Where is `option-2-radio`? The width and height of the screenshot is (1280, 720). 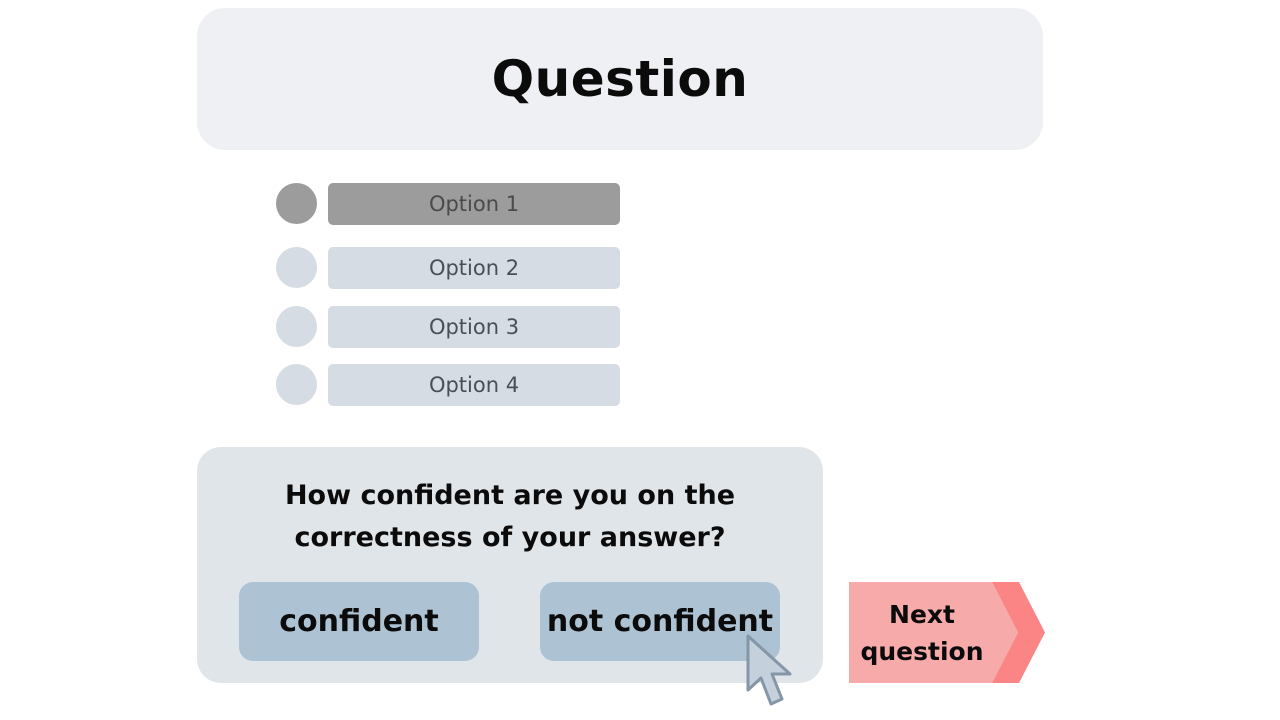 option-2-radio is located at coordinates (296, 267).